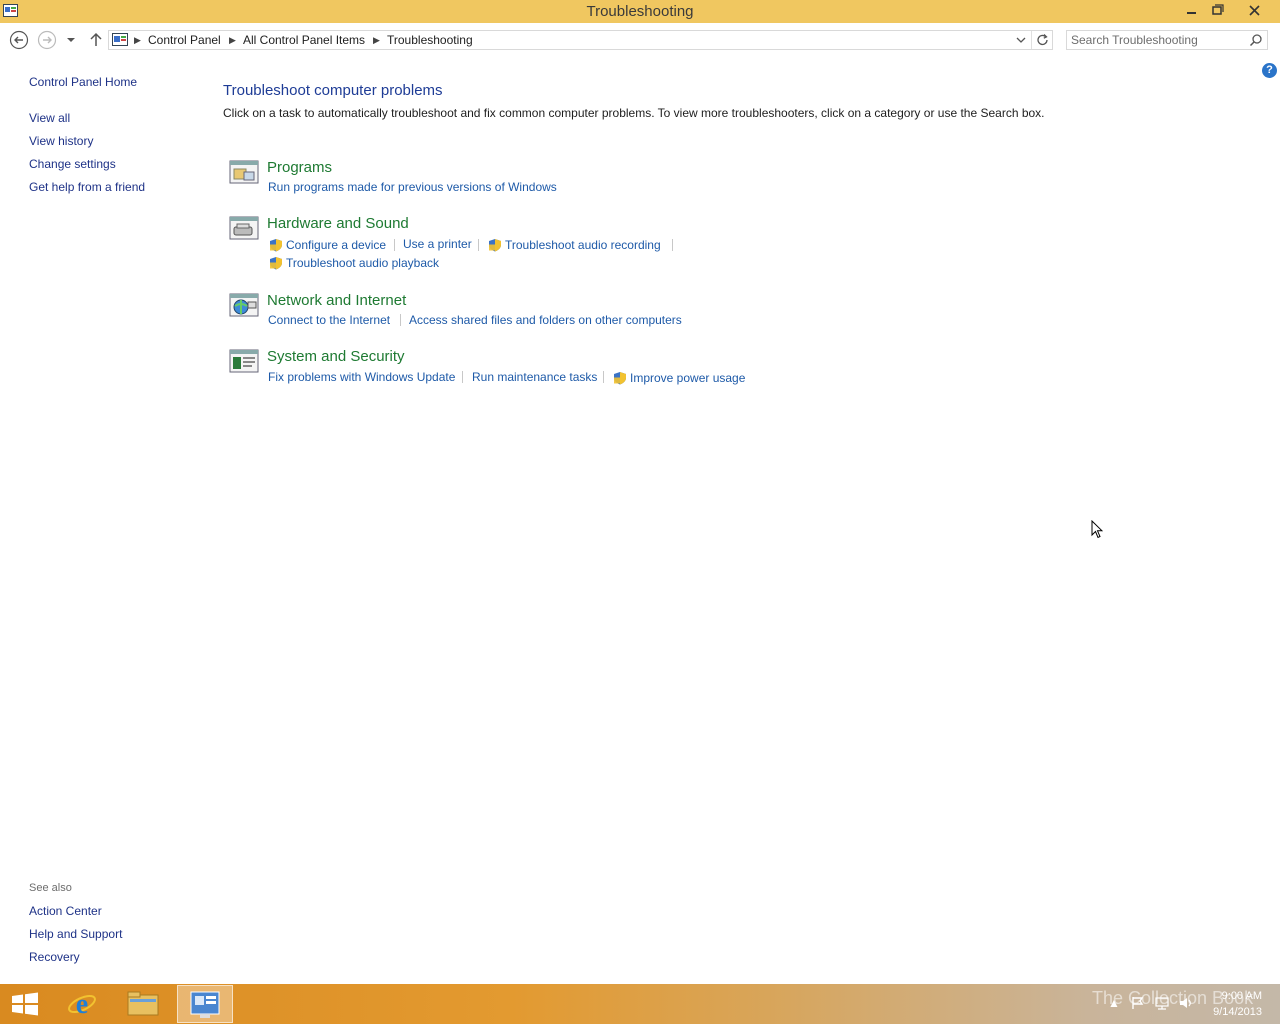  I want to click on breadcrumb-all-control-panel-items: All Control Panel Items, so click(304, 40).